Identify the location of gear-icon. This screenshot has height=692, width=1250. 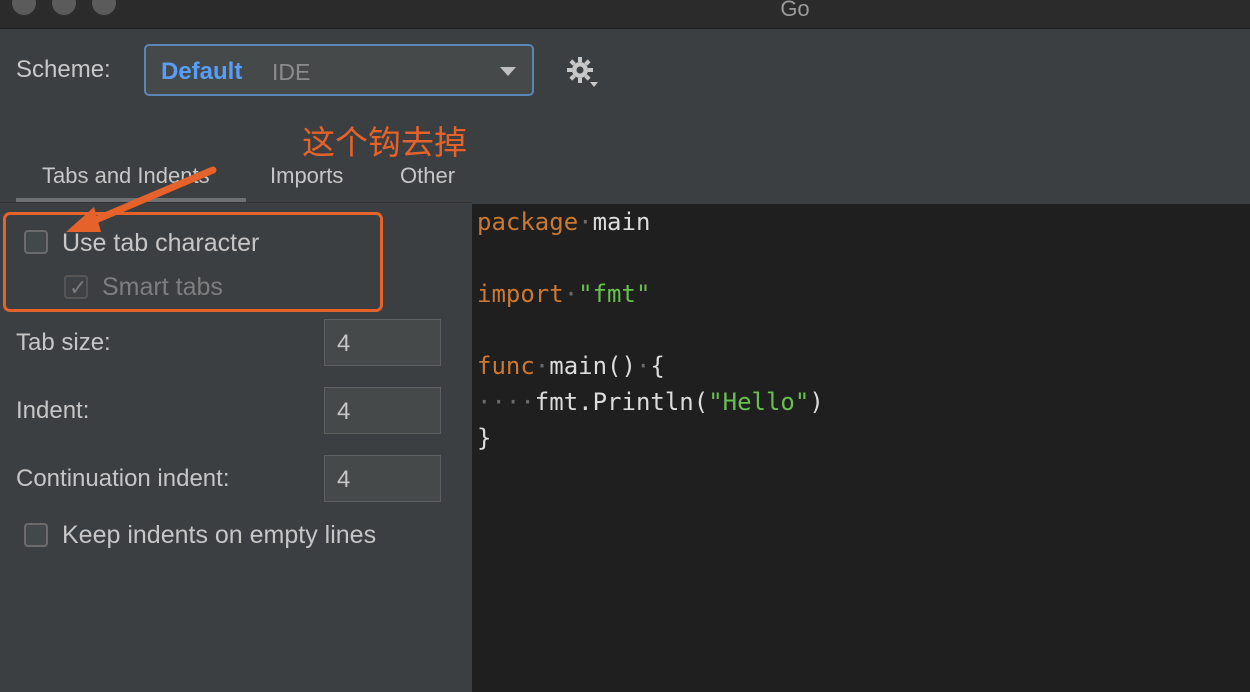
(583, 73).